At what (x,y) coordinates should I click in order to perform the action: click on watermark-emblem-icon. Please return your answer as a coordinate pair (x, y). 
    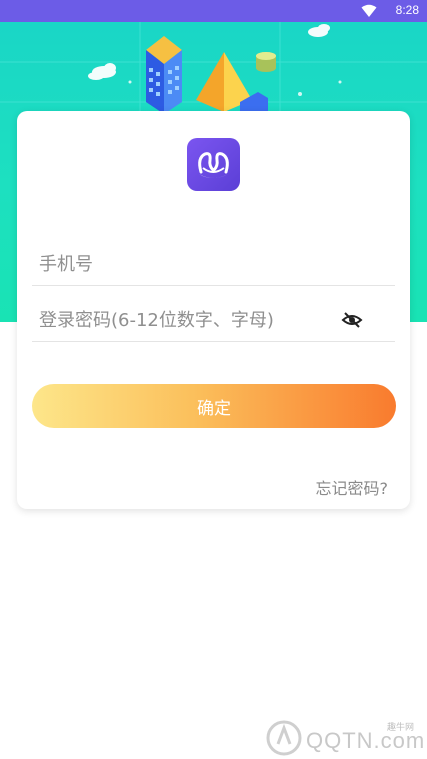
    Looking at the image, I should click on (284, 738).